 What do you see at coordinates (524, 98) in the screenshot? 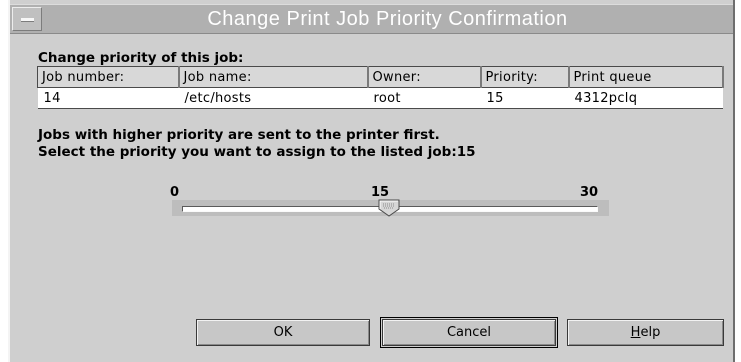
I see `cell-priority: 15` at bounding box center [524, 98].